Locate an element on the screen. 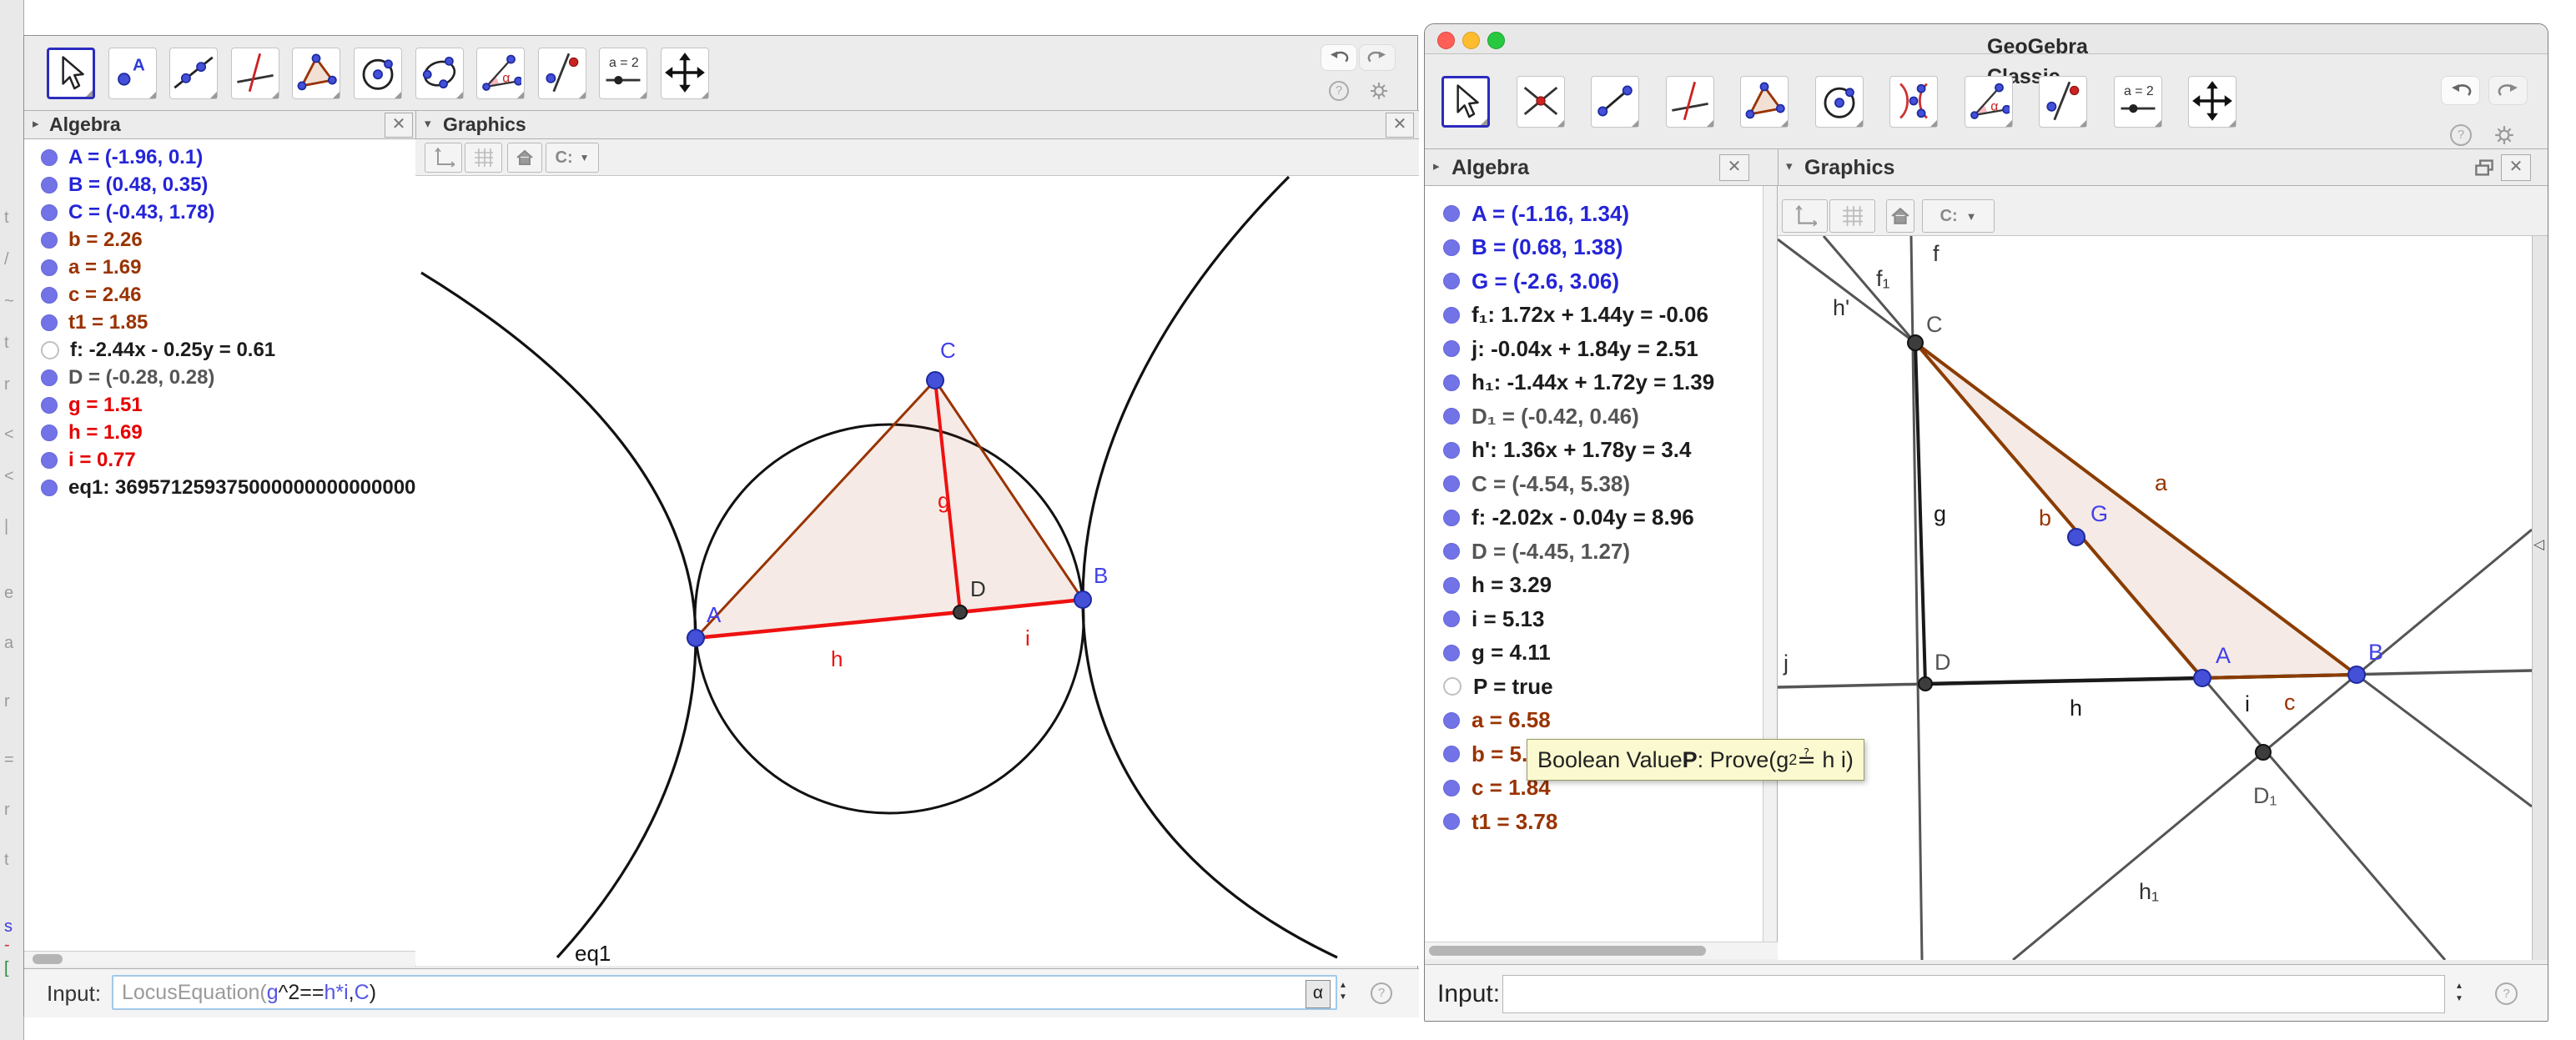 The width and height of the screenshot is (2576, 1040). right-algebra-hscrollbar is located at coordinates (1601, 950).